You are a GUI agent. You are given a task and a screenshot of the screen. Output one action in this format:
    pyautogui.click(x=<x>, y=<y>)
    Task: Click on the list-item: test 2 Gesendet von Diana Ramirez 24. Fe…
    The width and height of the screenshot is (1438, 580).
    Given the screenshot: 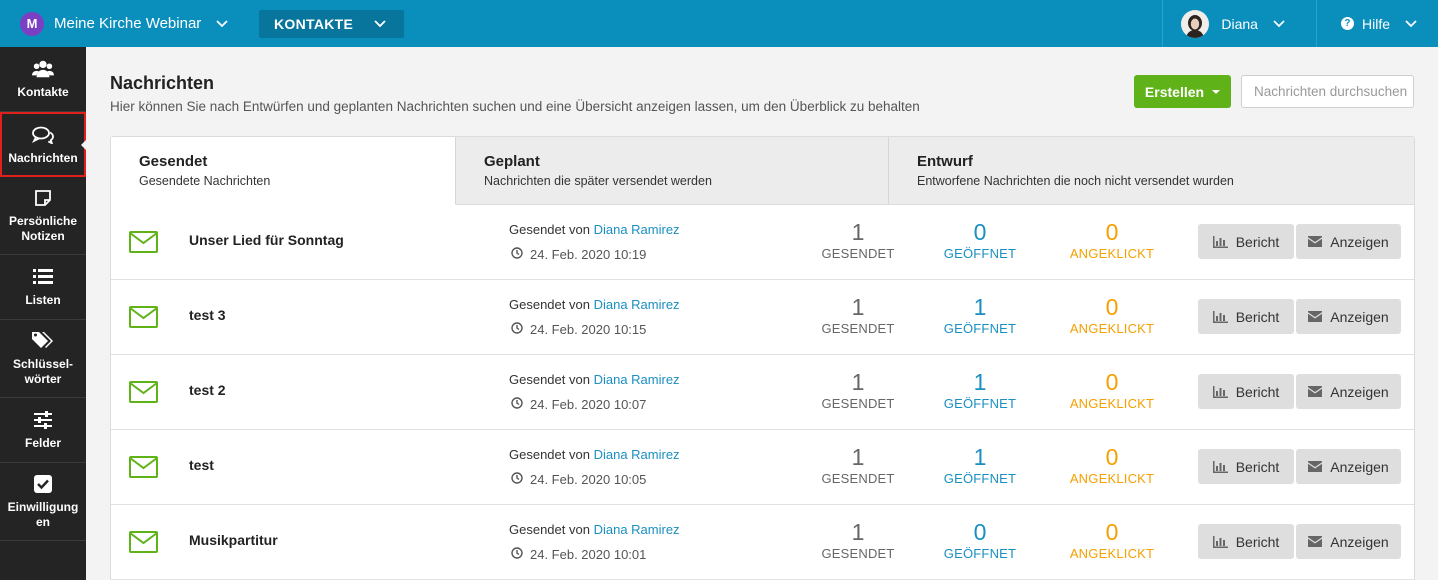 What is the action you would take?
    pyautogui.click(x=762, y=392)
    